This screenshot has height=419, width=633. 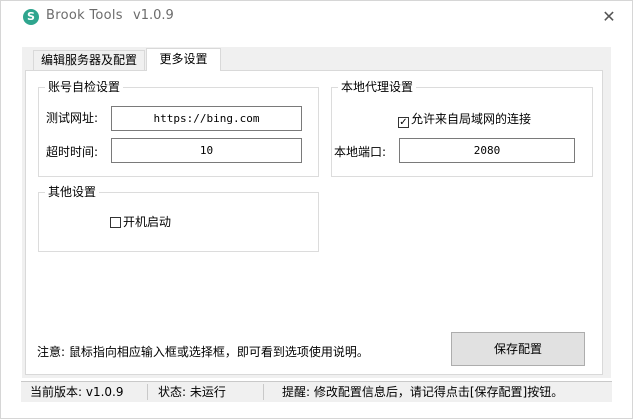 What do you see at coordinates (89, 60) in the screenshot?
I see `tab-edit-server: 编辑服务器及配置` at bounding box center [89, 60].